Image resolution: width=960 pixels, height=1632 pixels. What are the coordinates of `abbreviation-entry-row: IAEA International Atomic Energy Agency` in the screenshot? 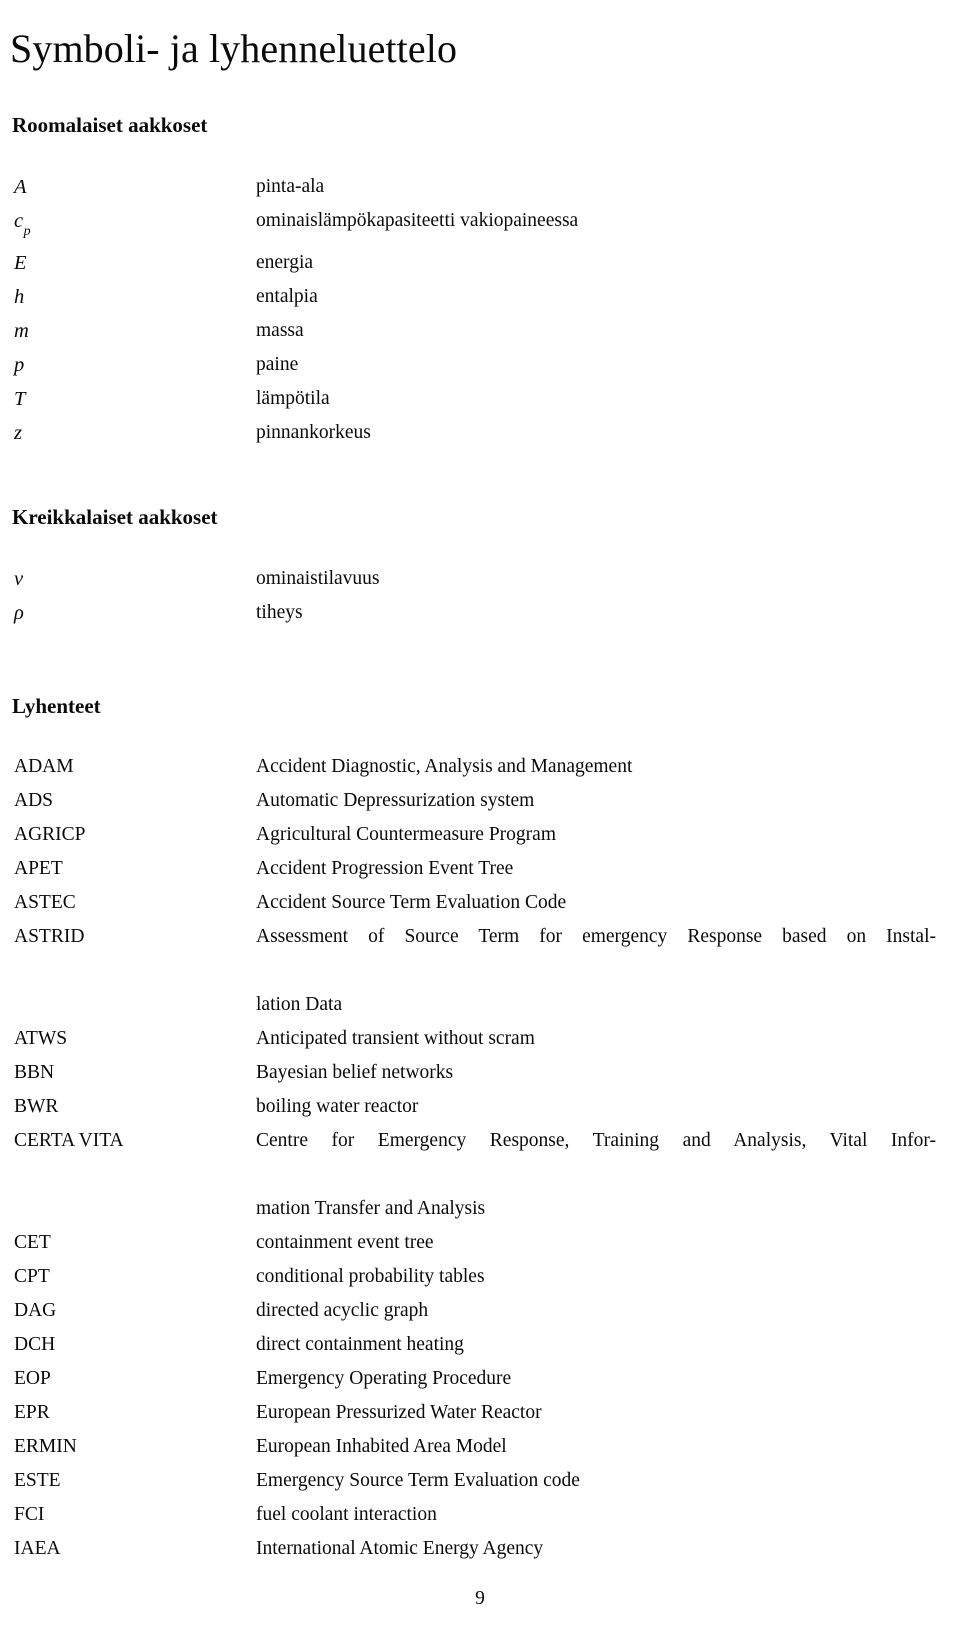 It's located at (480, 1549).